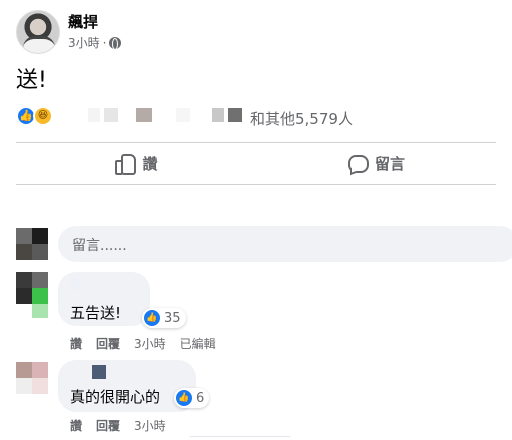 This screenshot has height=440, width=512. Describe the element at coordinates (84, 42) in the screenshot. I see `post-timestamp: 3小時` at that location.